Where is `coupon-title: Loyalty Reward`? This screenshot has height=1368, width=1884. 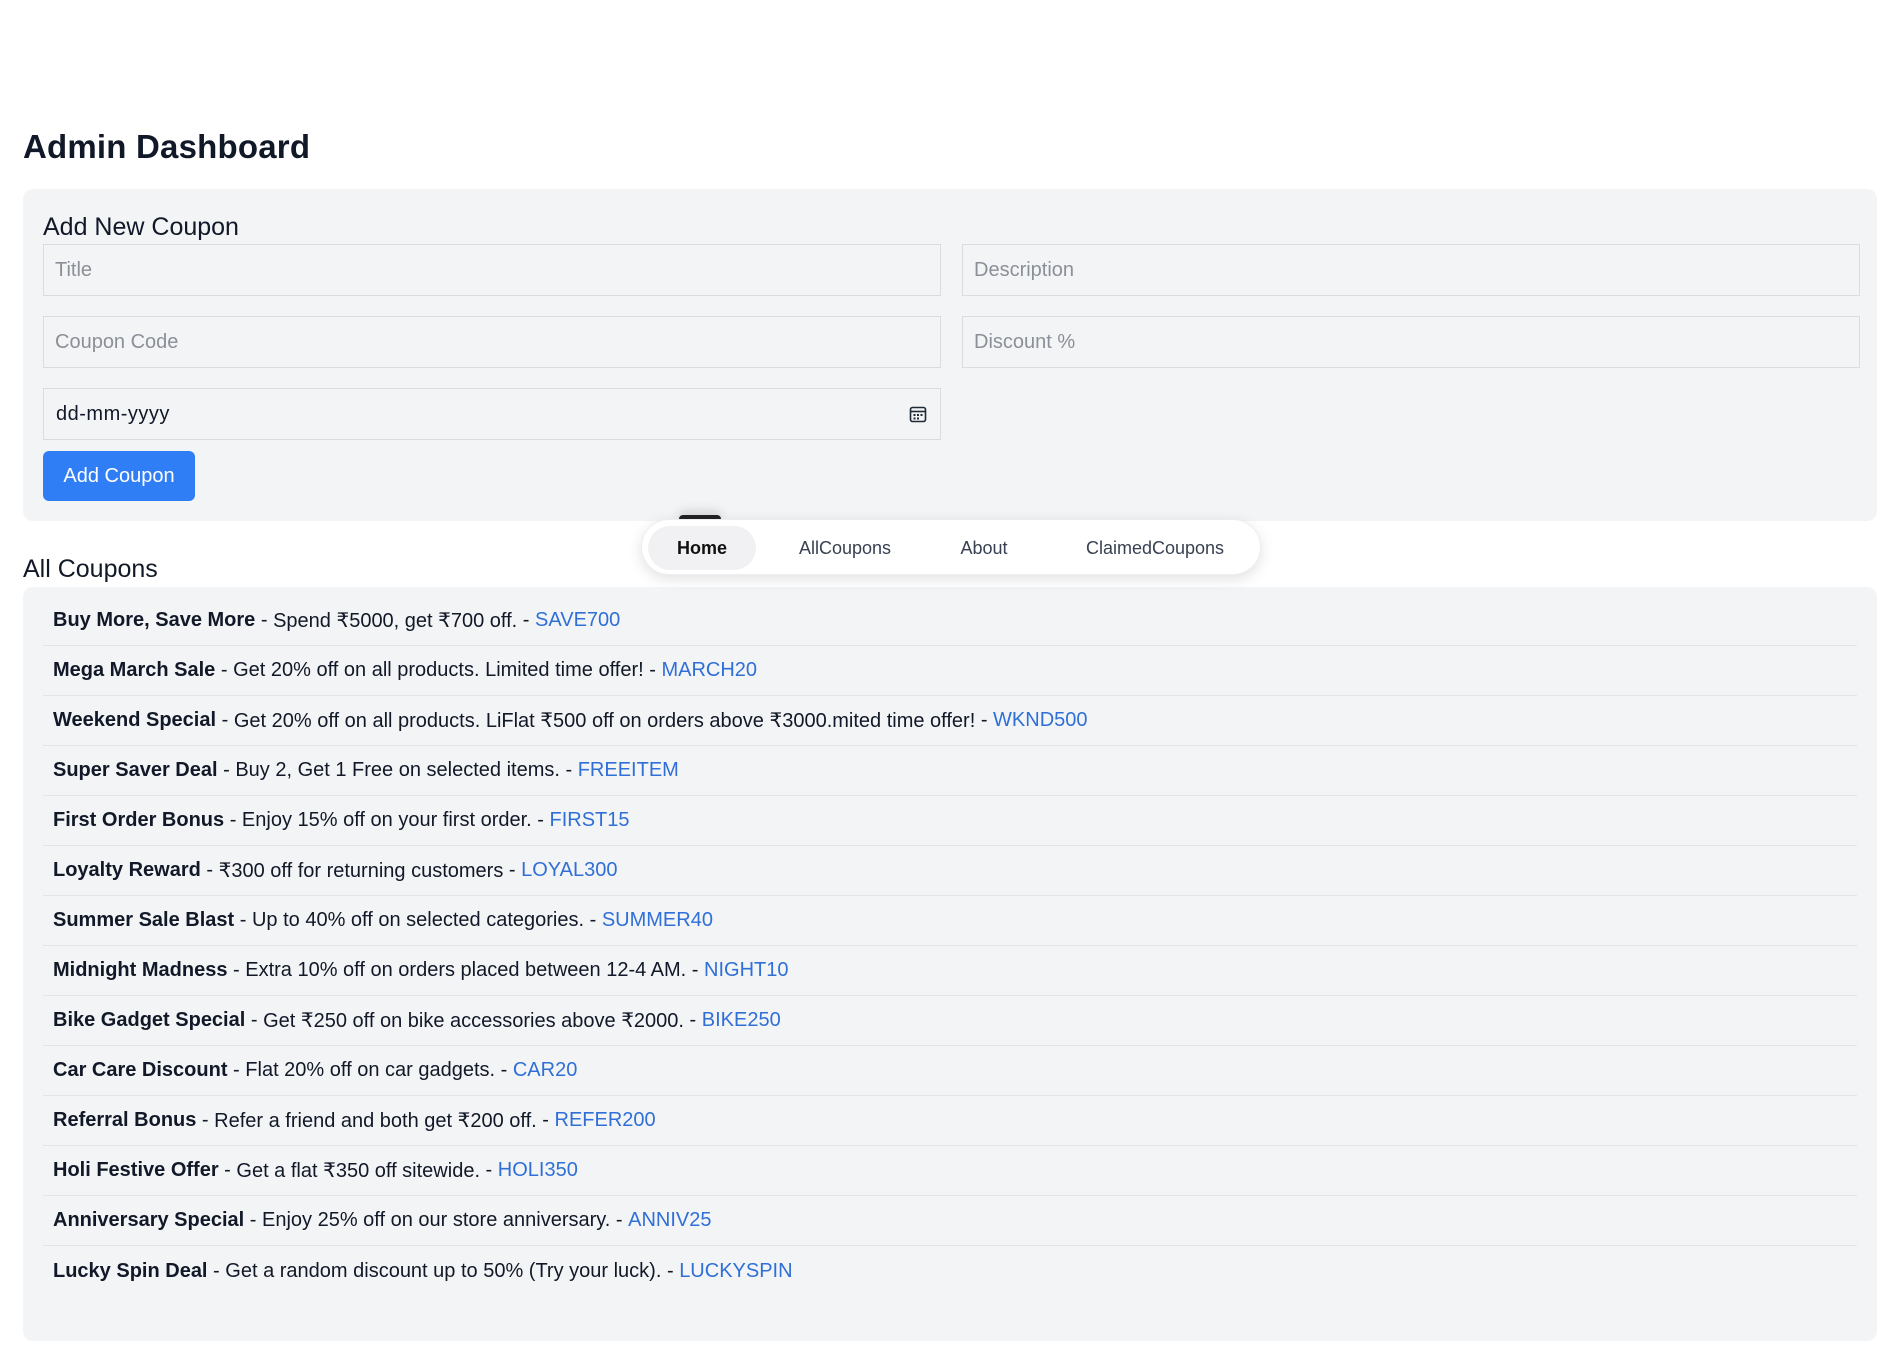
coupon-title: Loyalty Reward is located at coordinates (127, 870).